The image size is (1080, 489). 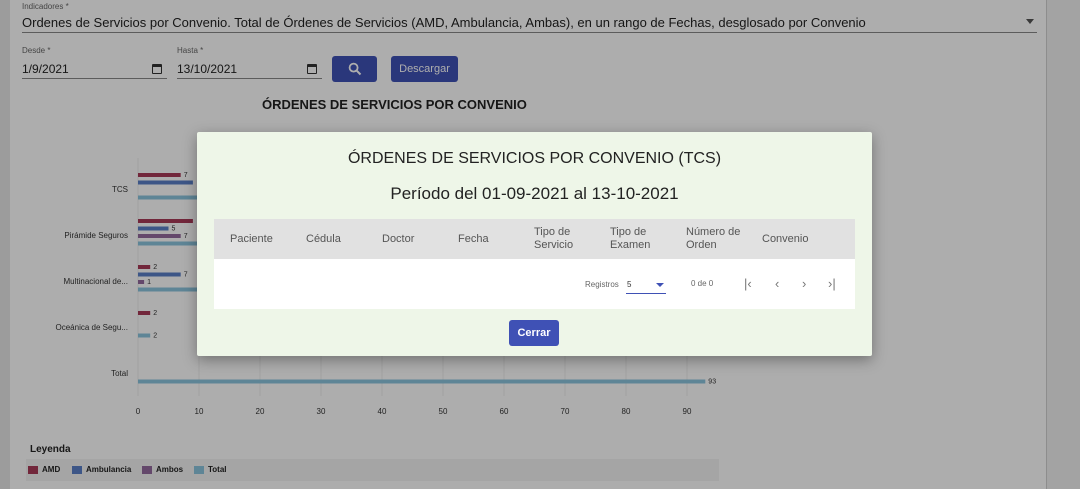 I want to click on dropdown-arrow-icon, so click(x=660, y=285).